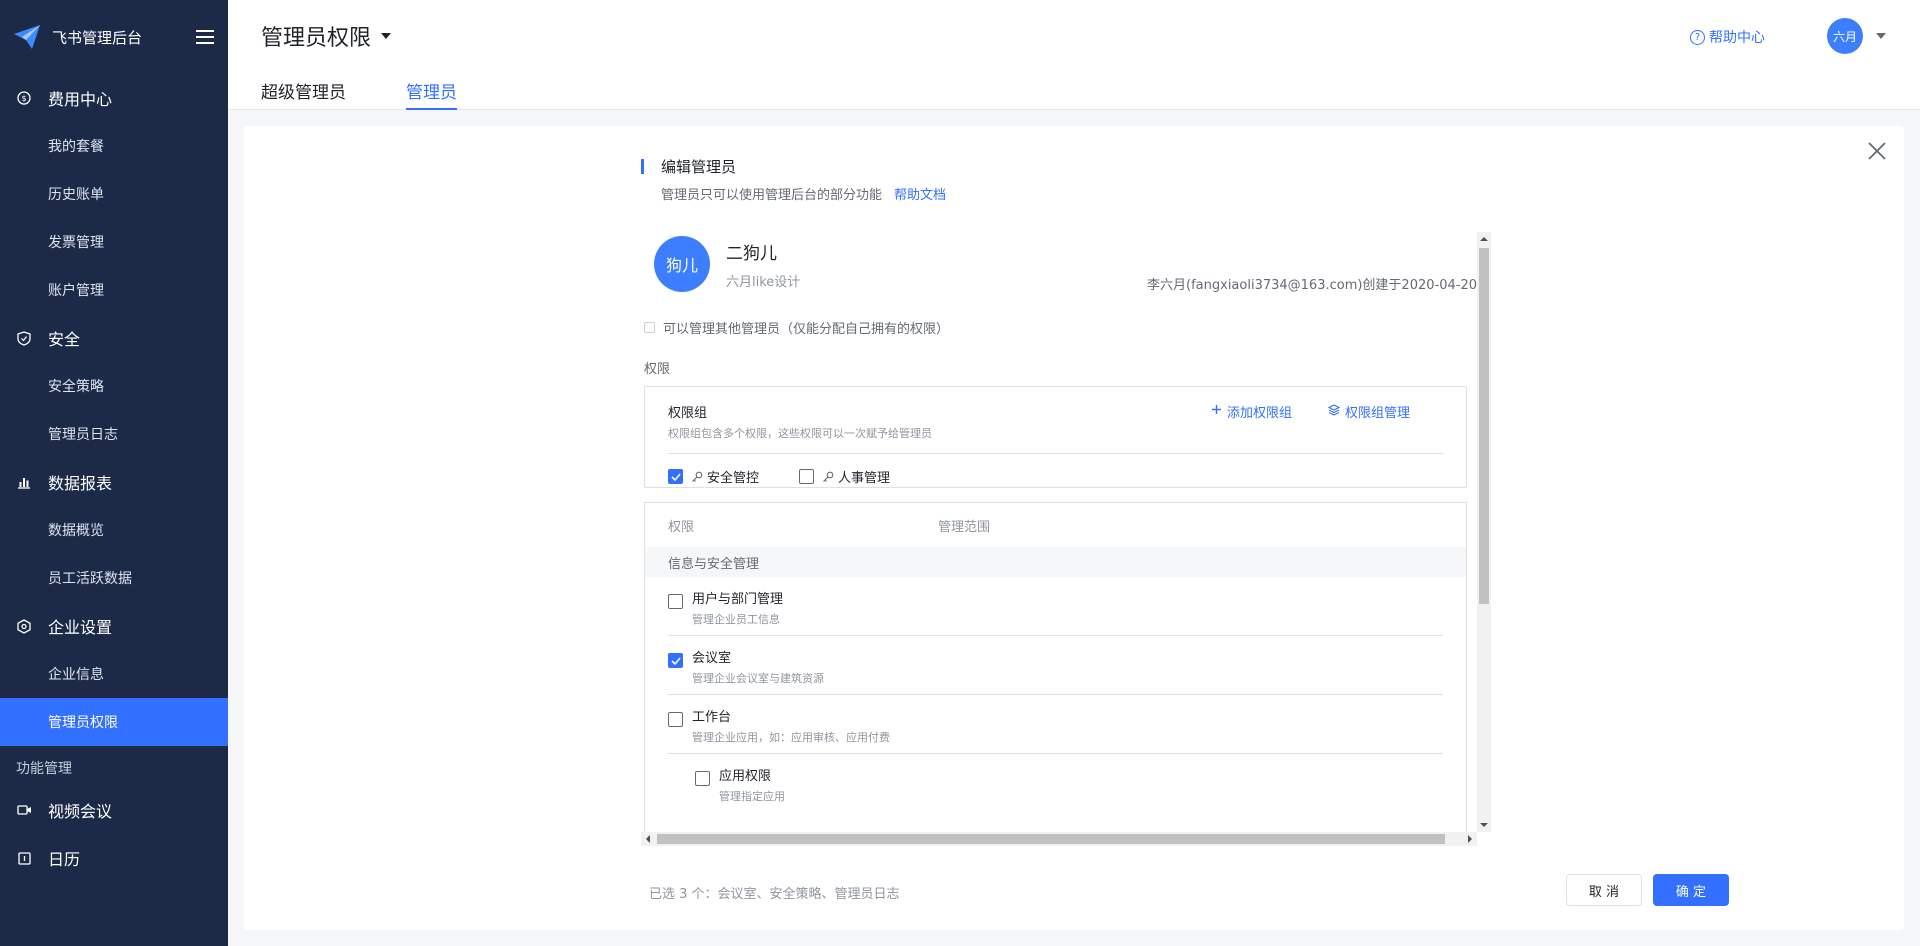  I want to click on permission-name: 会议室, so click(712, 658).